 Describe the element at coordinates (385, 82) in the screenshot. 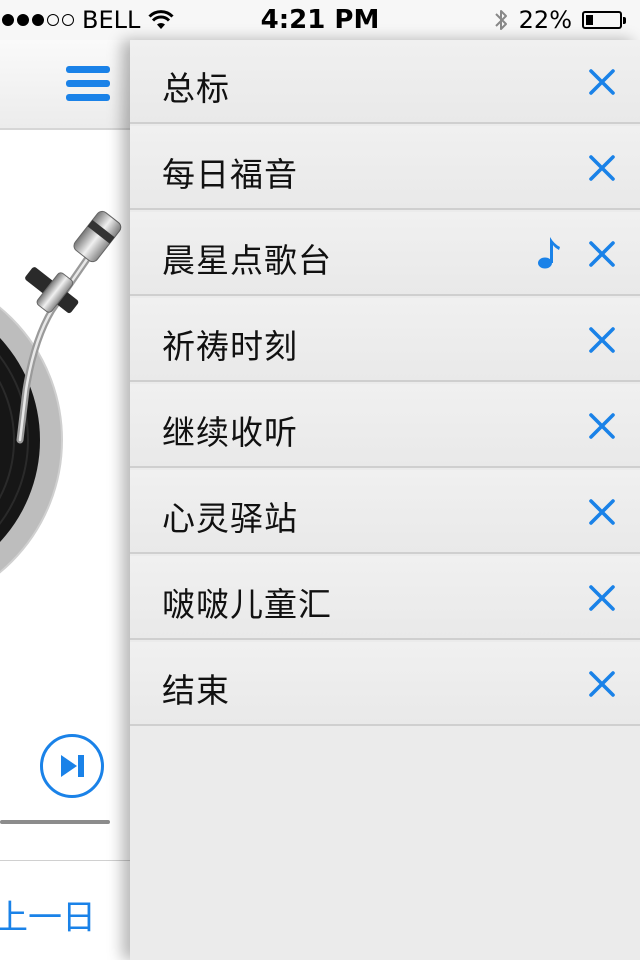

I see `menu-item: 总标` at that location.